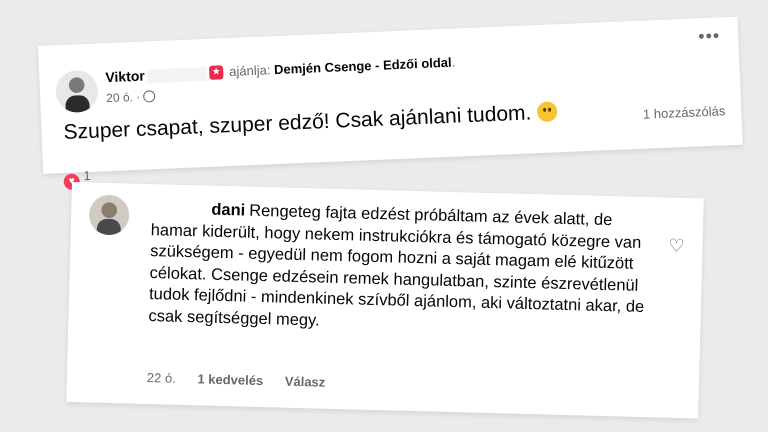 Image resolution: width=768 pixels, height=432 pixels. What do you see at coordinates (123, 97) in the screenshot?
I see `post-time-text: 20 ó. ·` at bounding box center [123, 97].